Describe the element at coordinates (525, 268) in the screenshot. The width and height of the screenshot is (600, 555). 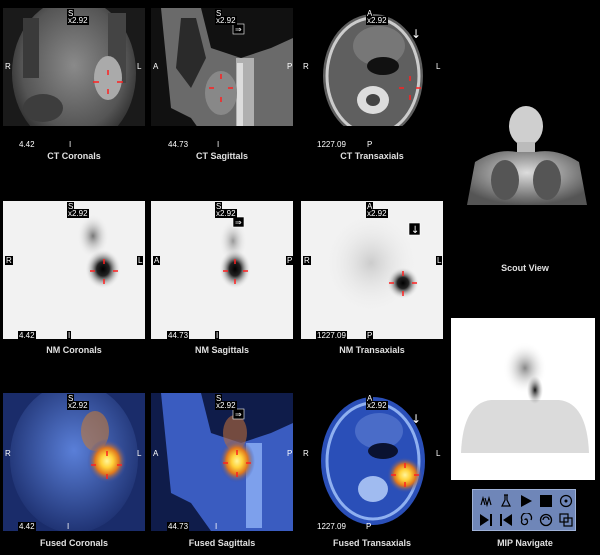
I see `scout-view-label: Scout View` at that location.